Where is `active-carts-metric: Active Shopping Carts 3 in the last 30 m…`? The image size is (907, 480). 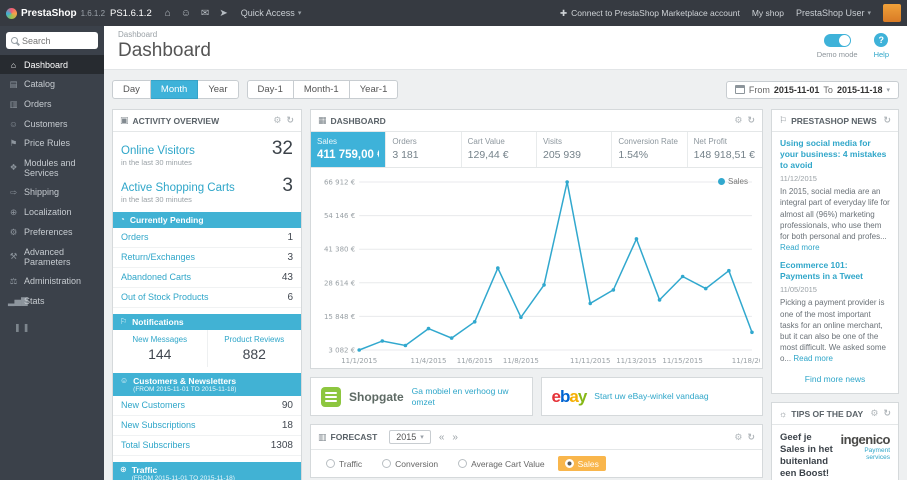 active-carts-metric: Active Shopping Carts 3 in the last 30 m… is located at coordinates (207, 187).